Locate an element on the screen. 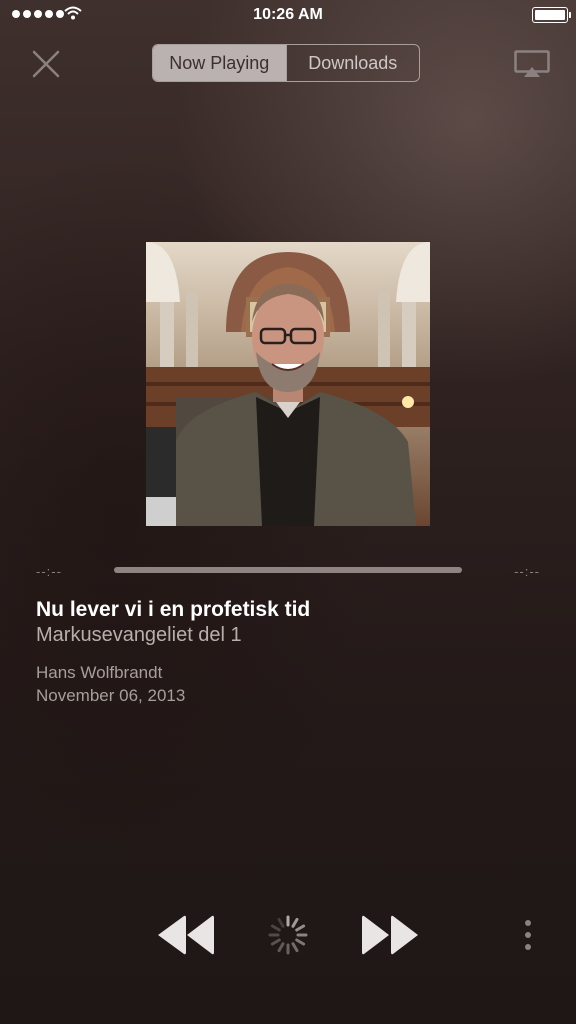  speaker-name: Hans Wolfbrandt is located at coordinates (99, 672).